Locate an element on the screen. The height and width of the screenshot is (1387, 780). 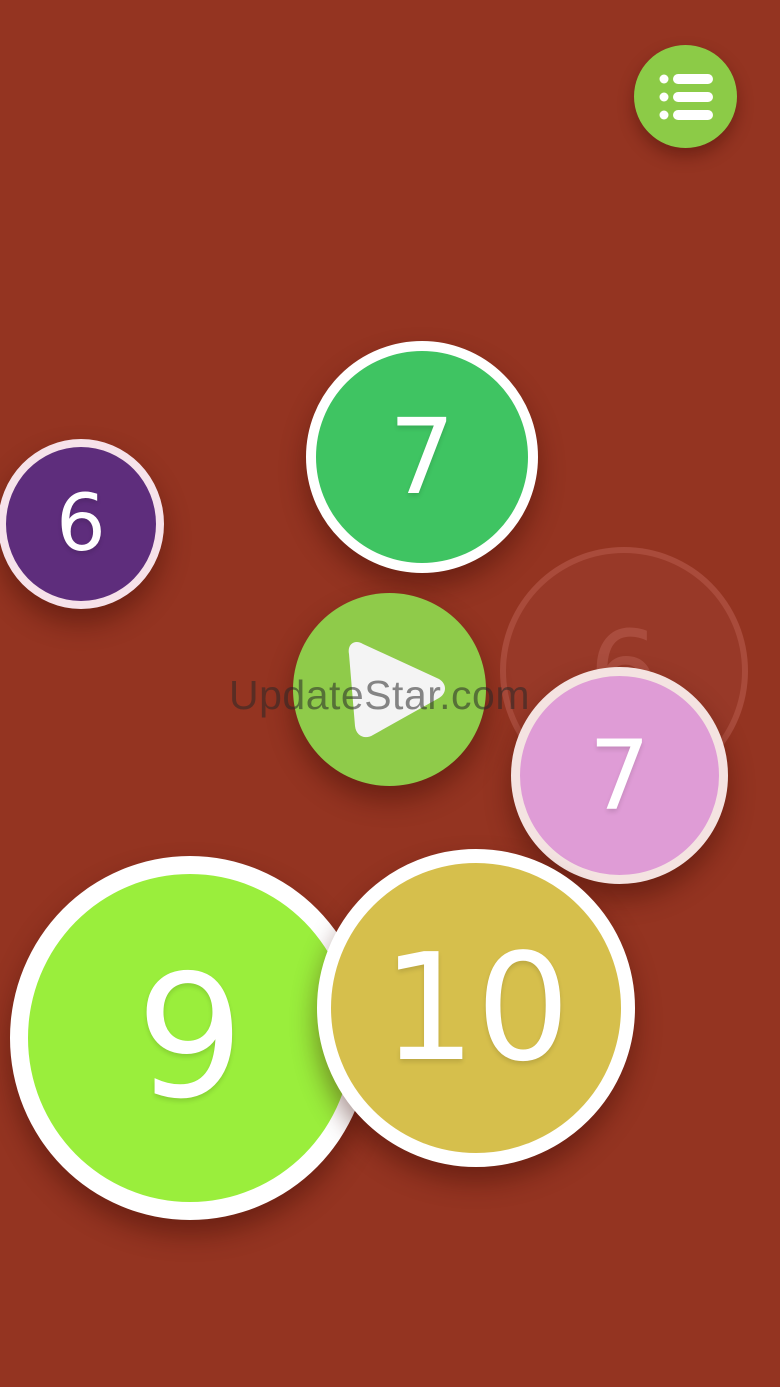
number-ball-lime: 9 is located at coordinates (190, 1038).